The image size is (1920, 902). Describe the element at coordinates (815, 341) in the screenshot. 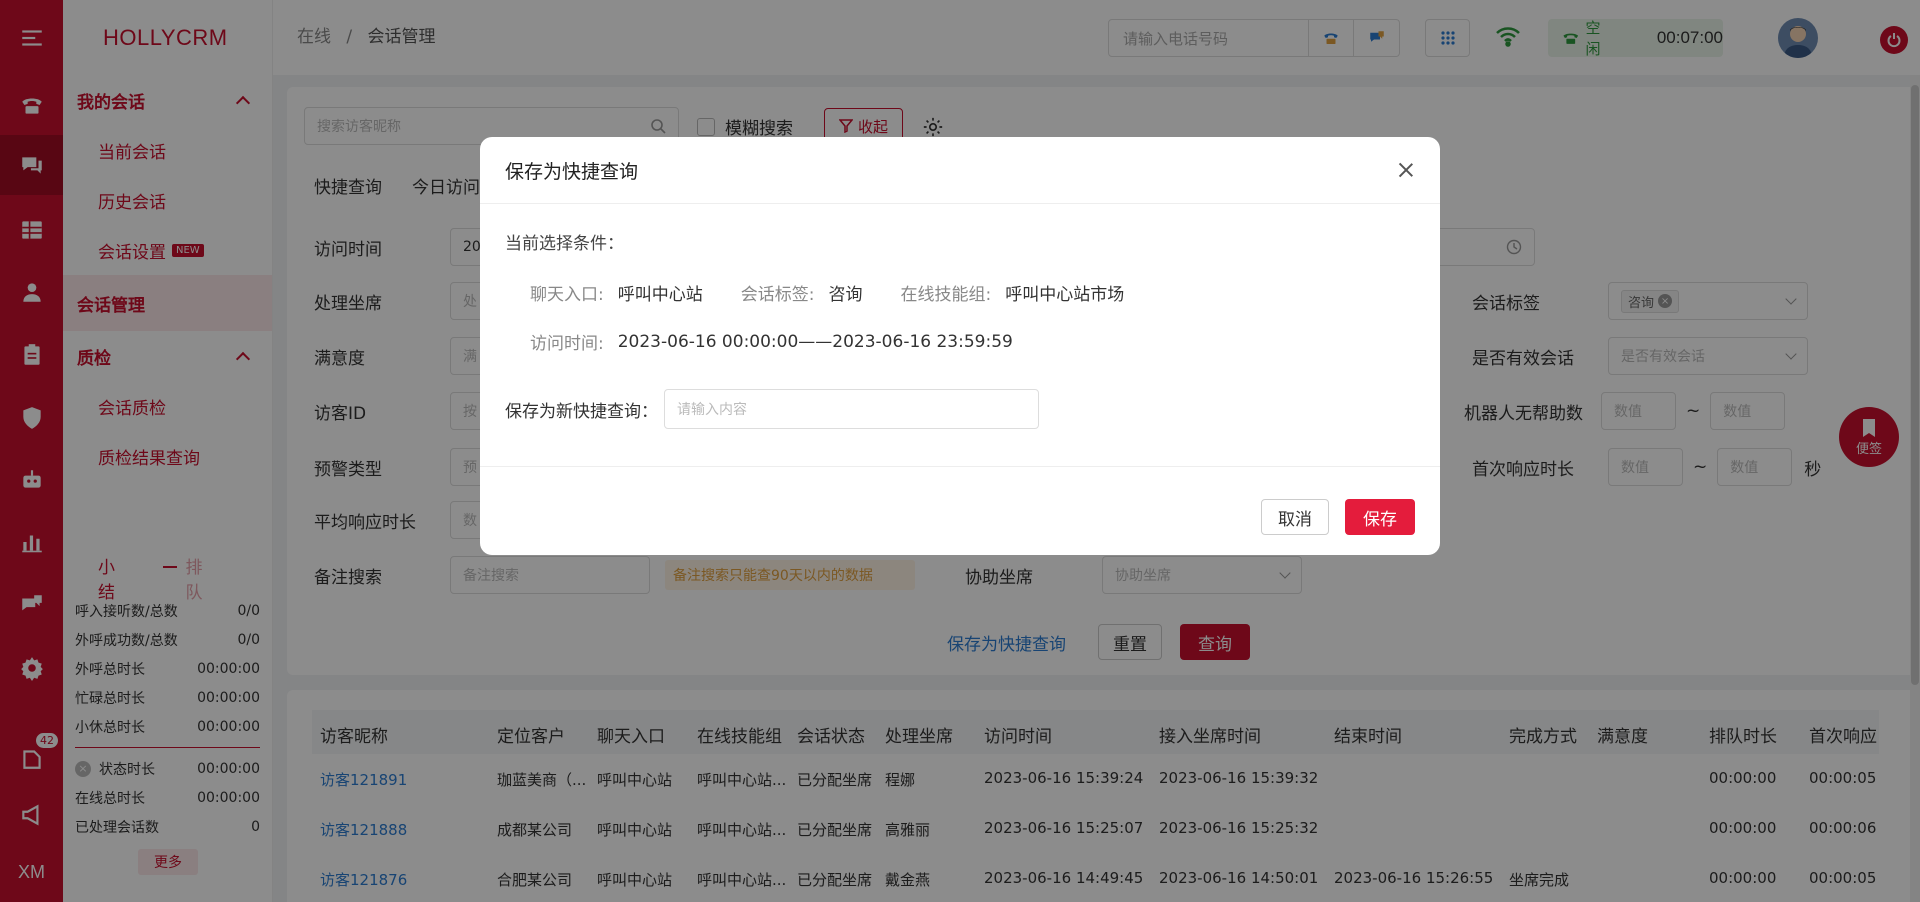

I see `condition-value: 2023-06-16 00:00:00——2023-06-16 23:59:59` at that location.